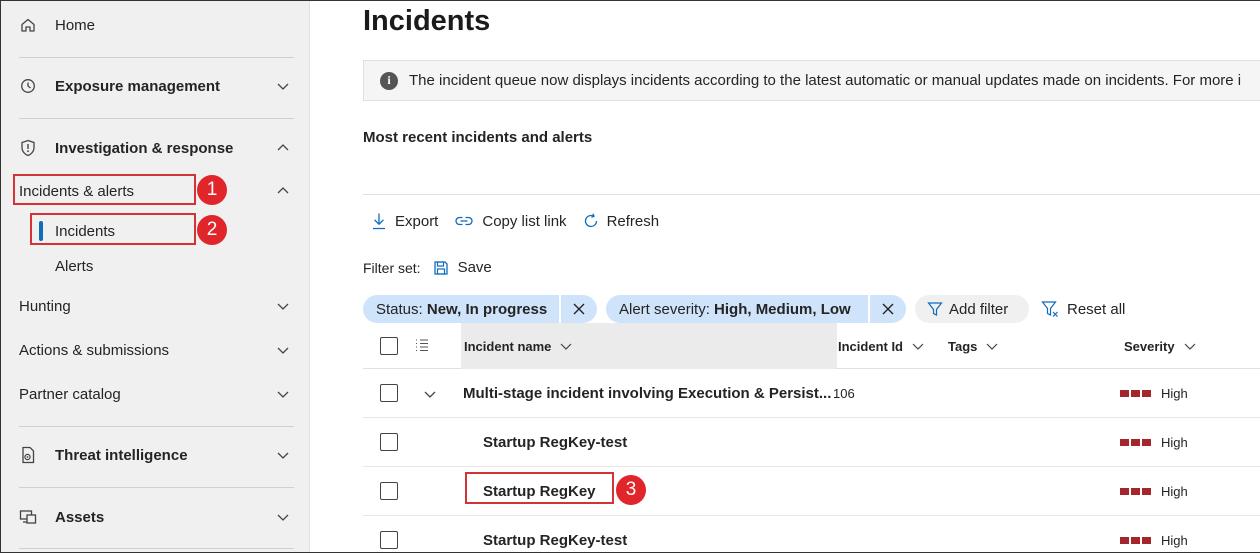  Describe the element at coordinates (155, 394) in the screenshot. I see `sidebar-item-partner-catalog: Partner catalog` at that location.